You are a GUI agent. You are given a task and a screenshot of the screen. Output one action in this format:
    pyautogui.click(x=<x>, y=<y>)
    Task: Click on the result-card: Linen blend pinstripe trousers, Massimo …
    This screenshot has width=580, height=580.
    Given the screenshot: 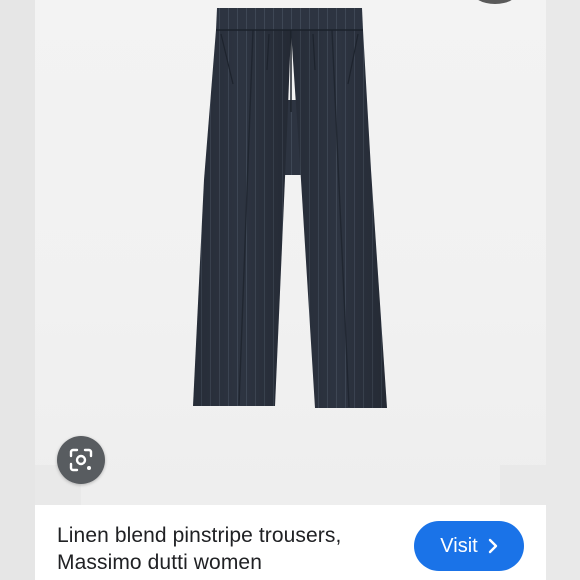 What is the action you would take?
    pyautogui.click(x=290, y=542)
    